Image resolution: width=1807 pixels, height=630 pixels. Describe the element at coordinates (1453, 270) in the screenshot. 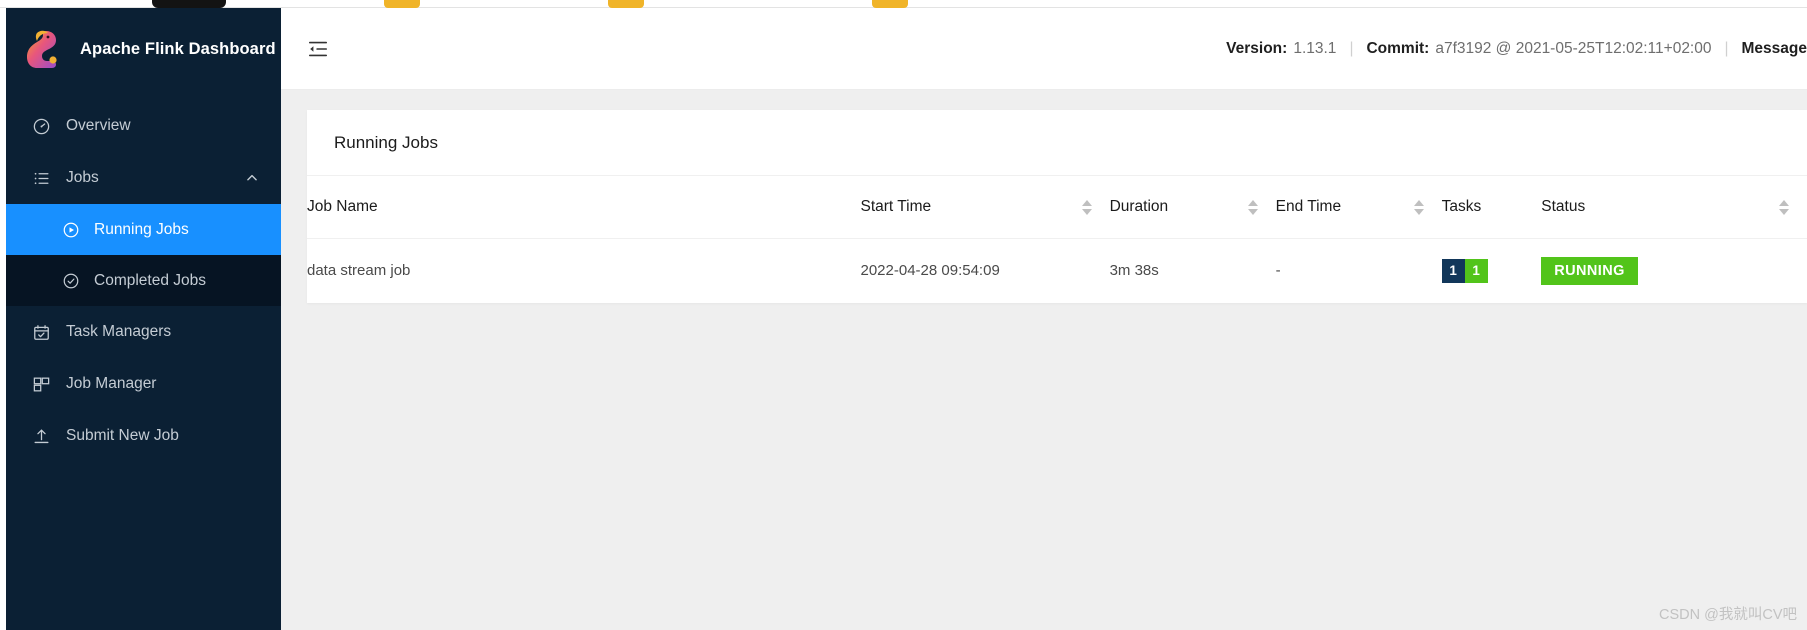

I see `tasks-total-segment: 1` at that location.